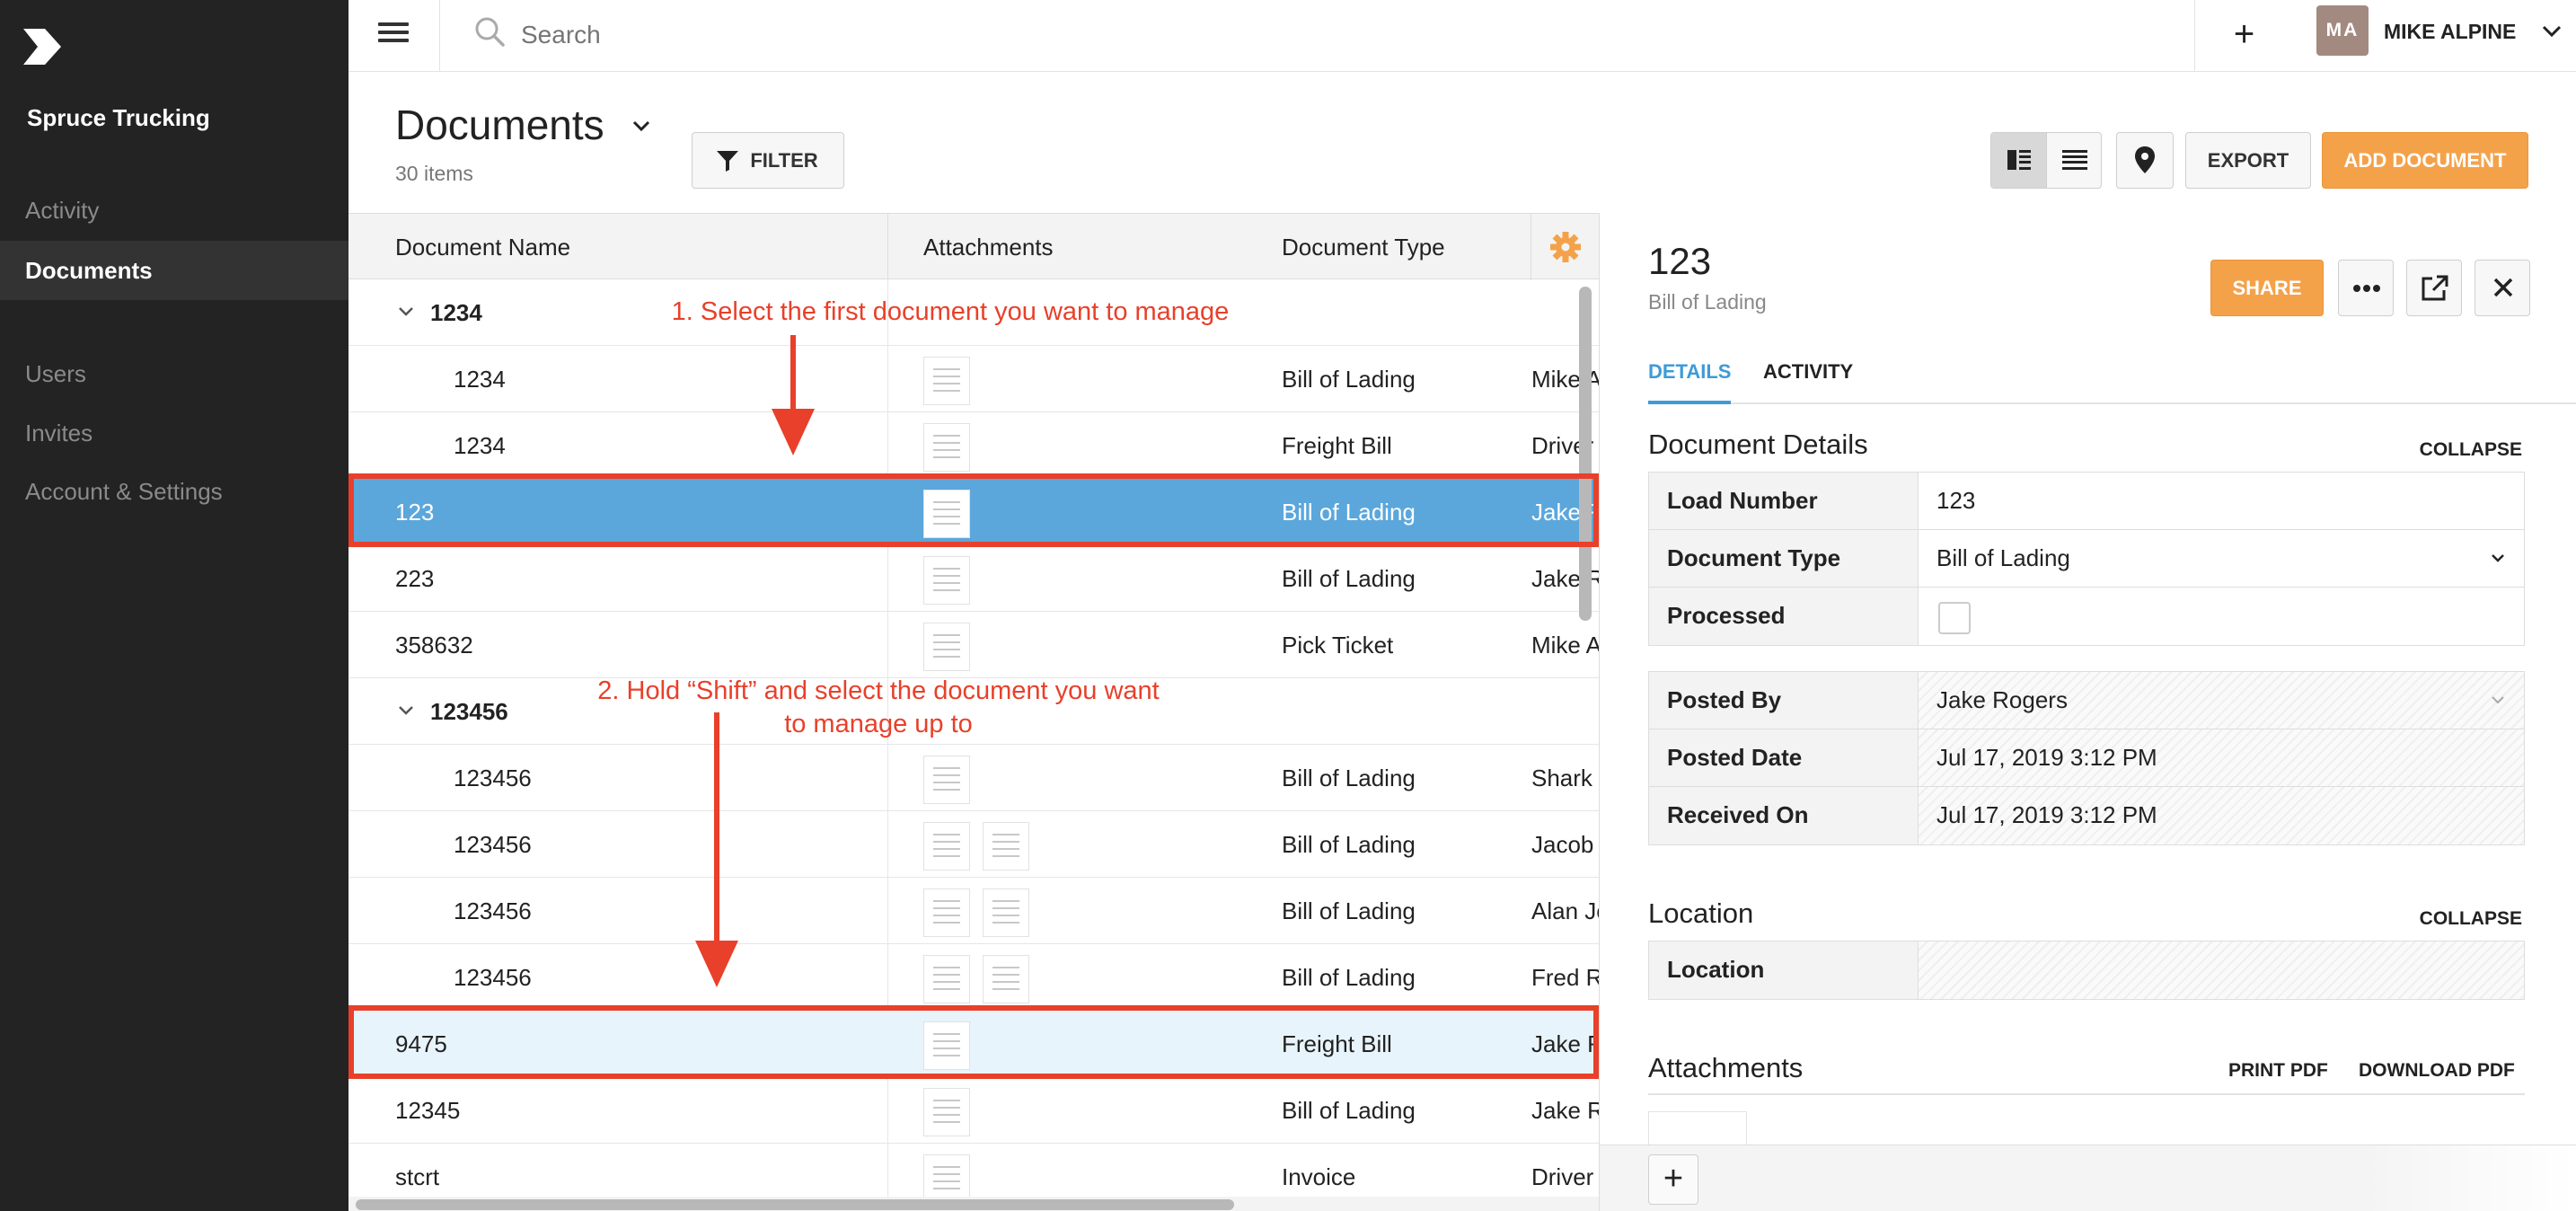  Describe the element at coordinates (1585, 454) in the screenshot. I see `vertical-scrollbar` at that location.